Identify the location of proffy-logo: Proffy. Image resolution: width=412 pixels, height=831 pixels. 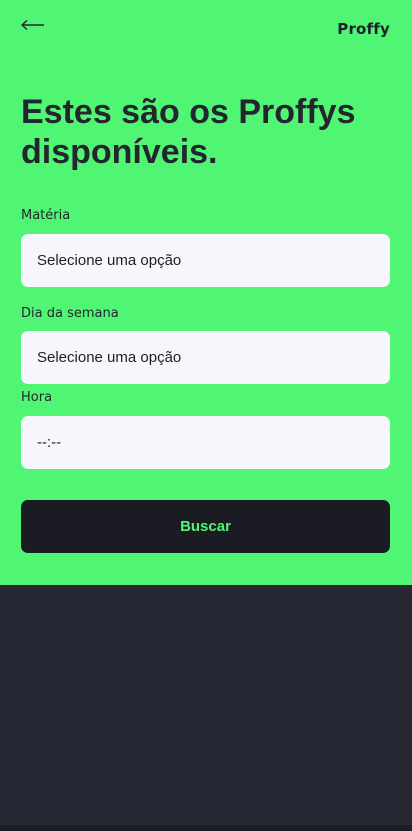
(363, 29).